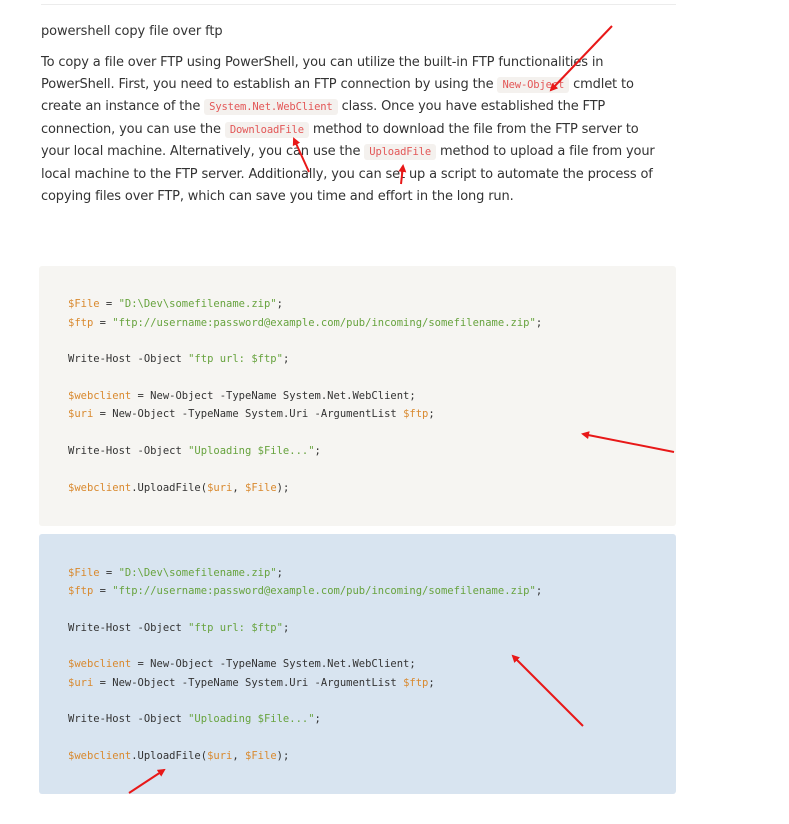  Describe the element at coordinates (132, 31) in the screenshot. I see `question-title: powershell copy file over ftp` at that location.